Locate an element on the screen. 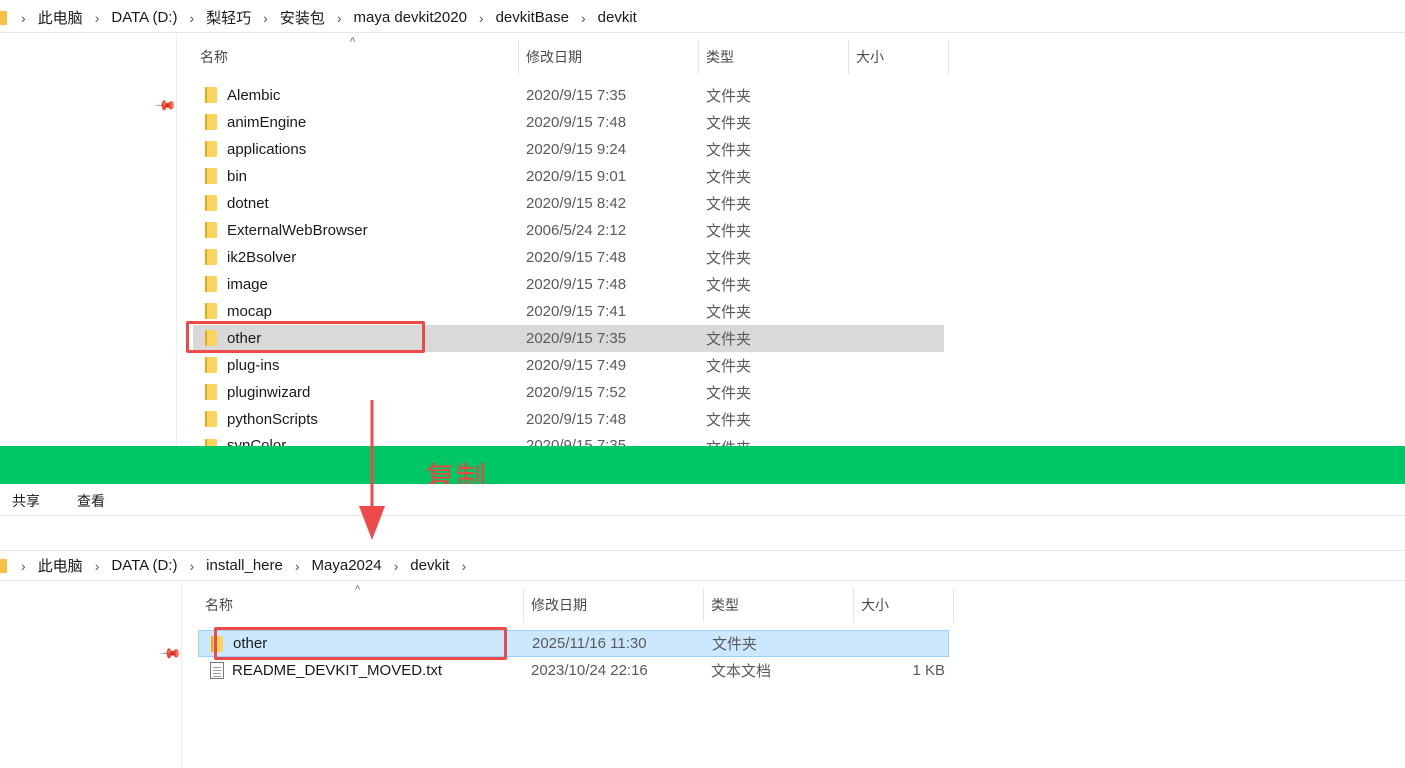 This screenshot has width=1405, height=768. file-name: Alembic is located at coordinates (254, 95).